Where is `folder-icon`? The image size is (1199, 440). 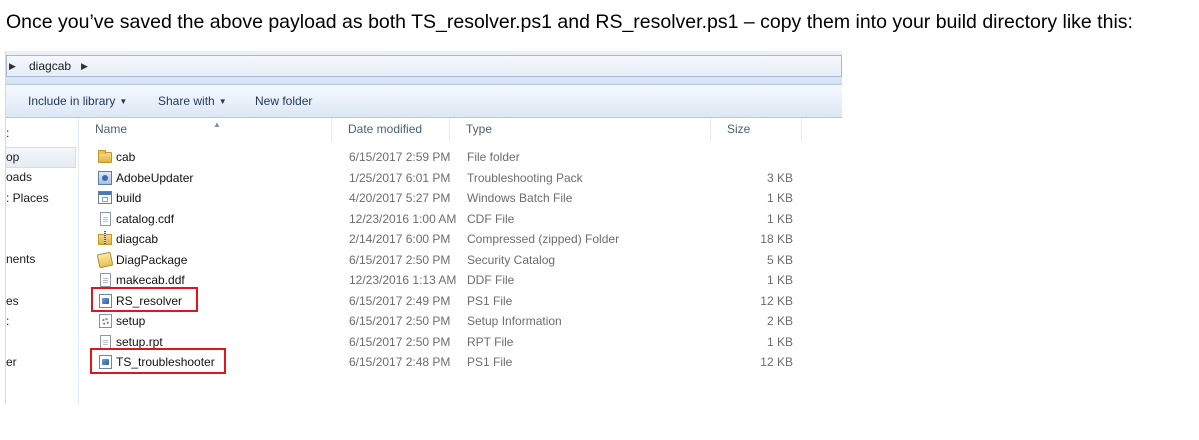
folder-icon is located at coordinates (105, 156).